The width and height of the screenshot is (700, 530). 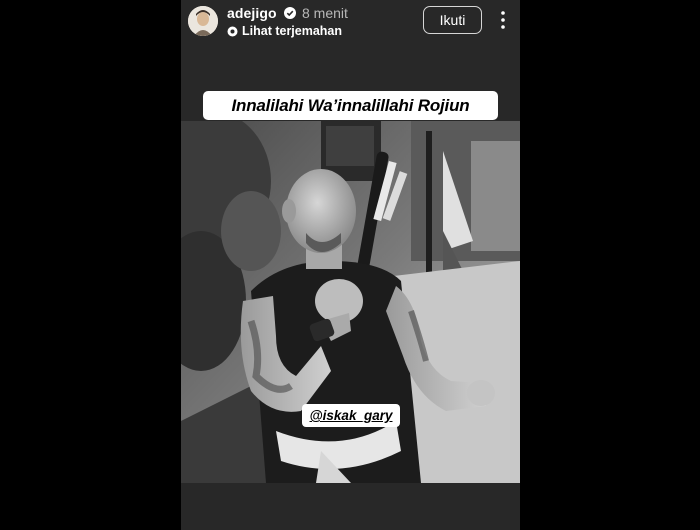 What do you see at coordinates (292, 31) in the screenshot?
I see `see-translation-link: Lihat terjemahan` at bounding box center [292, 31].